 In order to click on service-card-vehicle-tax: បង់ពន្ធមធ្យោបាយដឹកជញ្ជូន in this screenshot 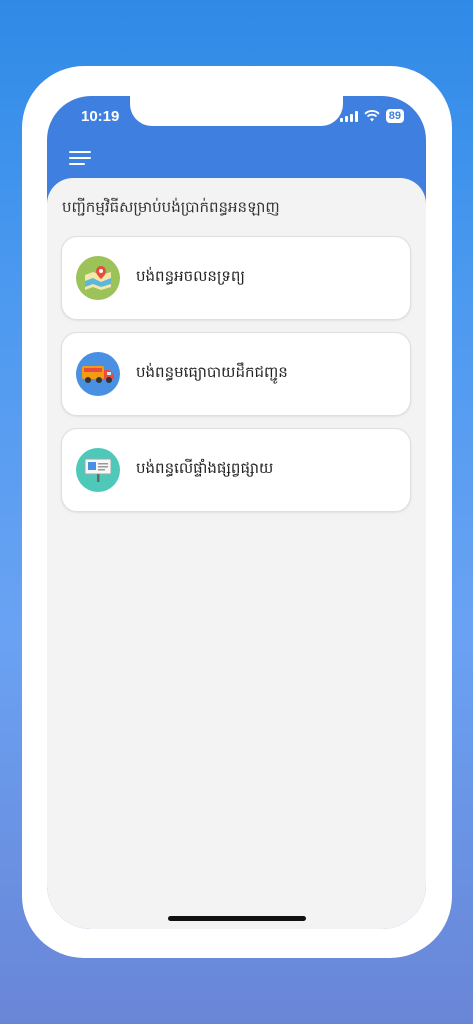, I will do `click(236, 374)`.